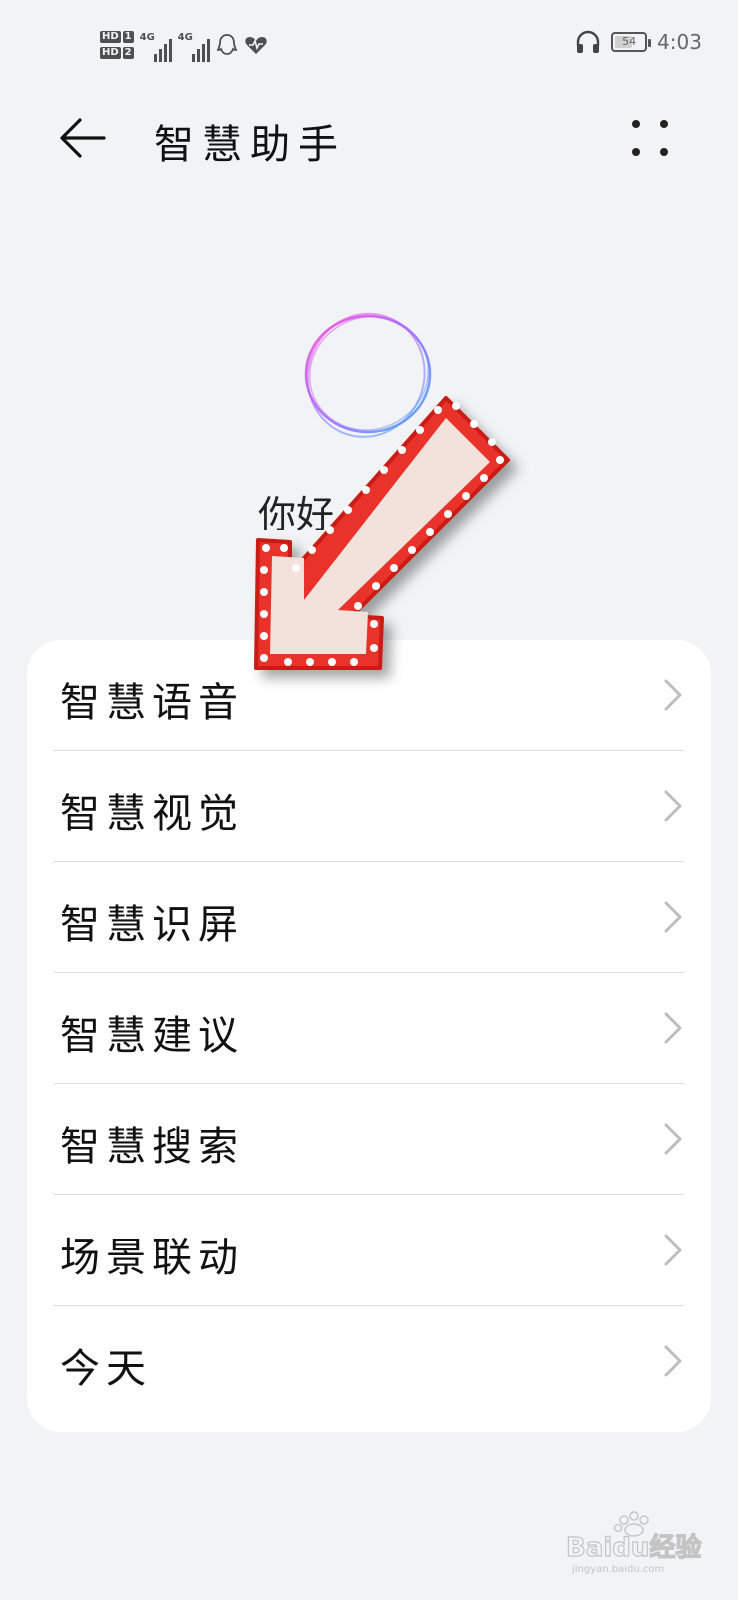  I want to click on qq-icon, so click(226, 44).